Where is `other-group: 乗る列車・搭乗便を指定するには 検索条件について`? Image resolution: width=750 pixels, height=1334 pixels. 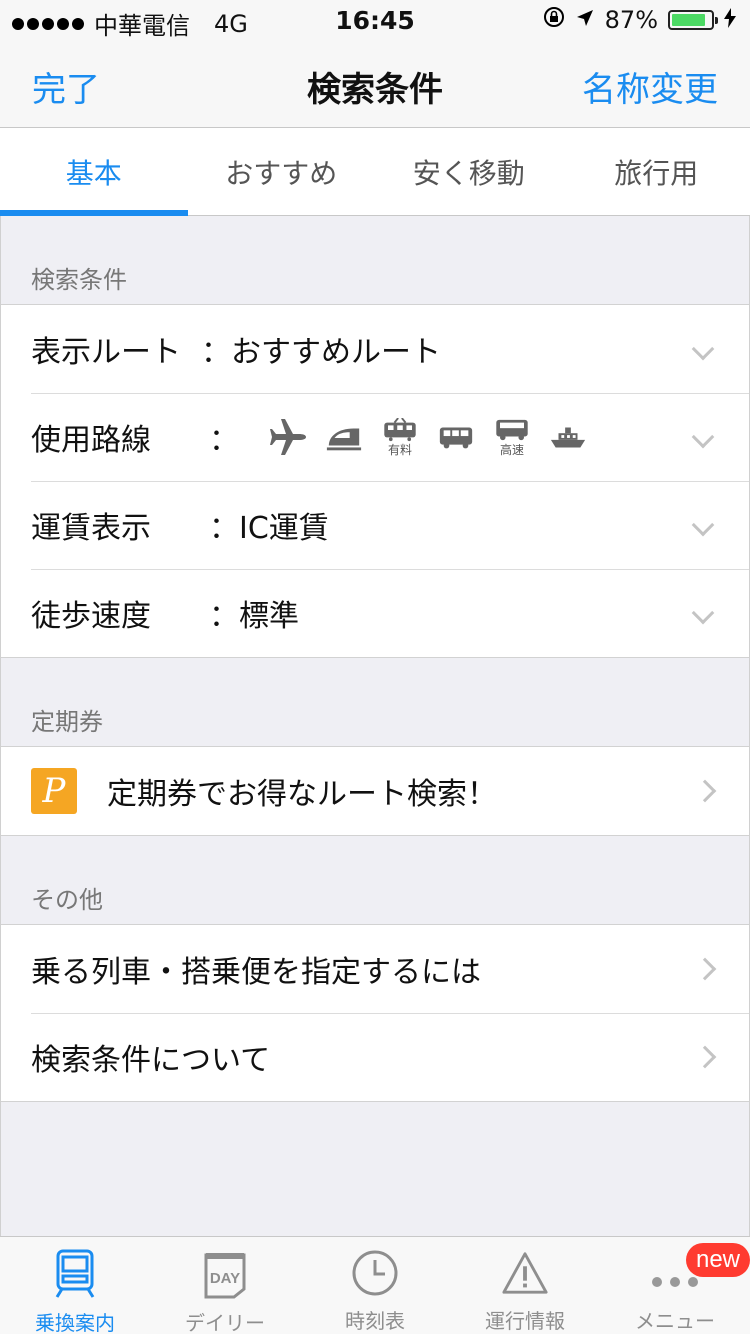 other-group: 乗る列車・搭乗便を指定するには 検索条件について is located at coordinates (375, 1013).